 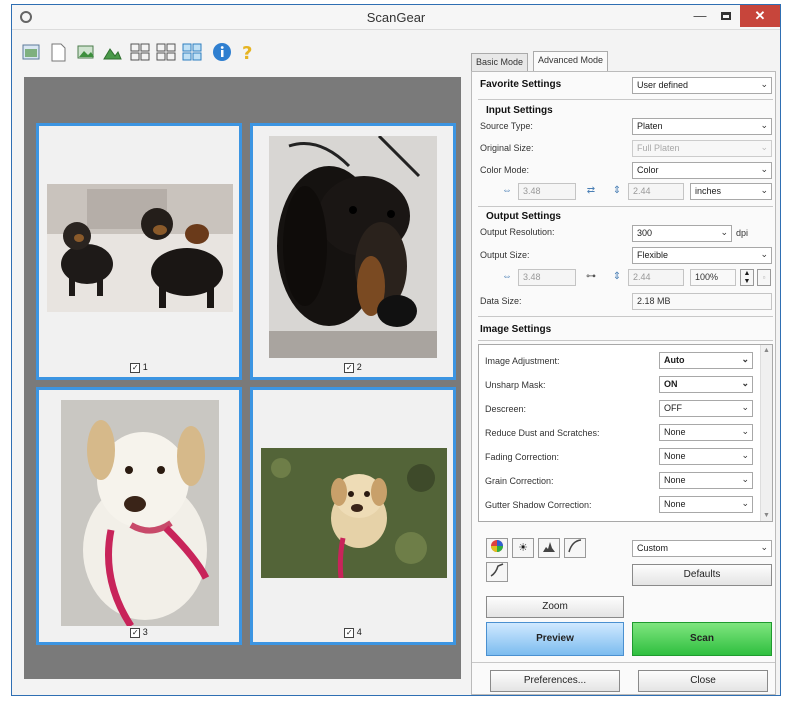 I want to click on reduce-dust-select: None ⌄, so click(x=706, y=432).